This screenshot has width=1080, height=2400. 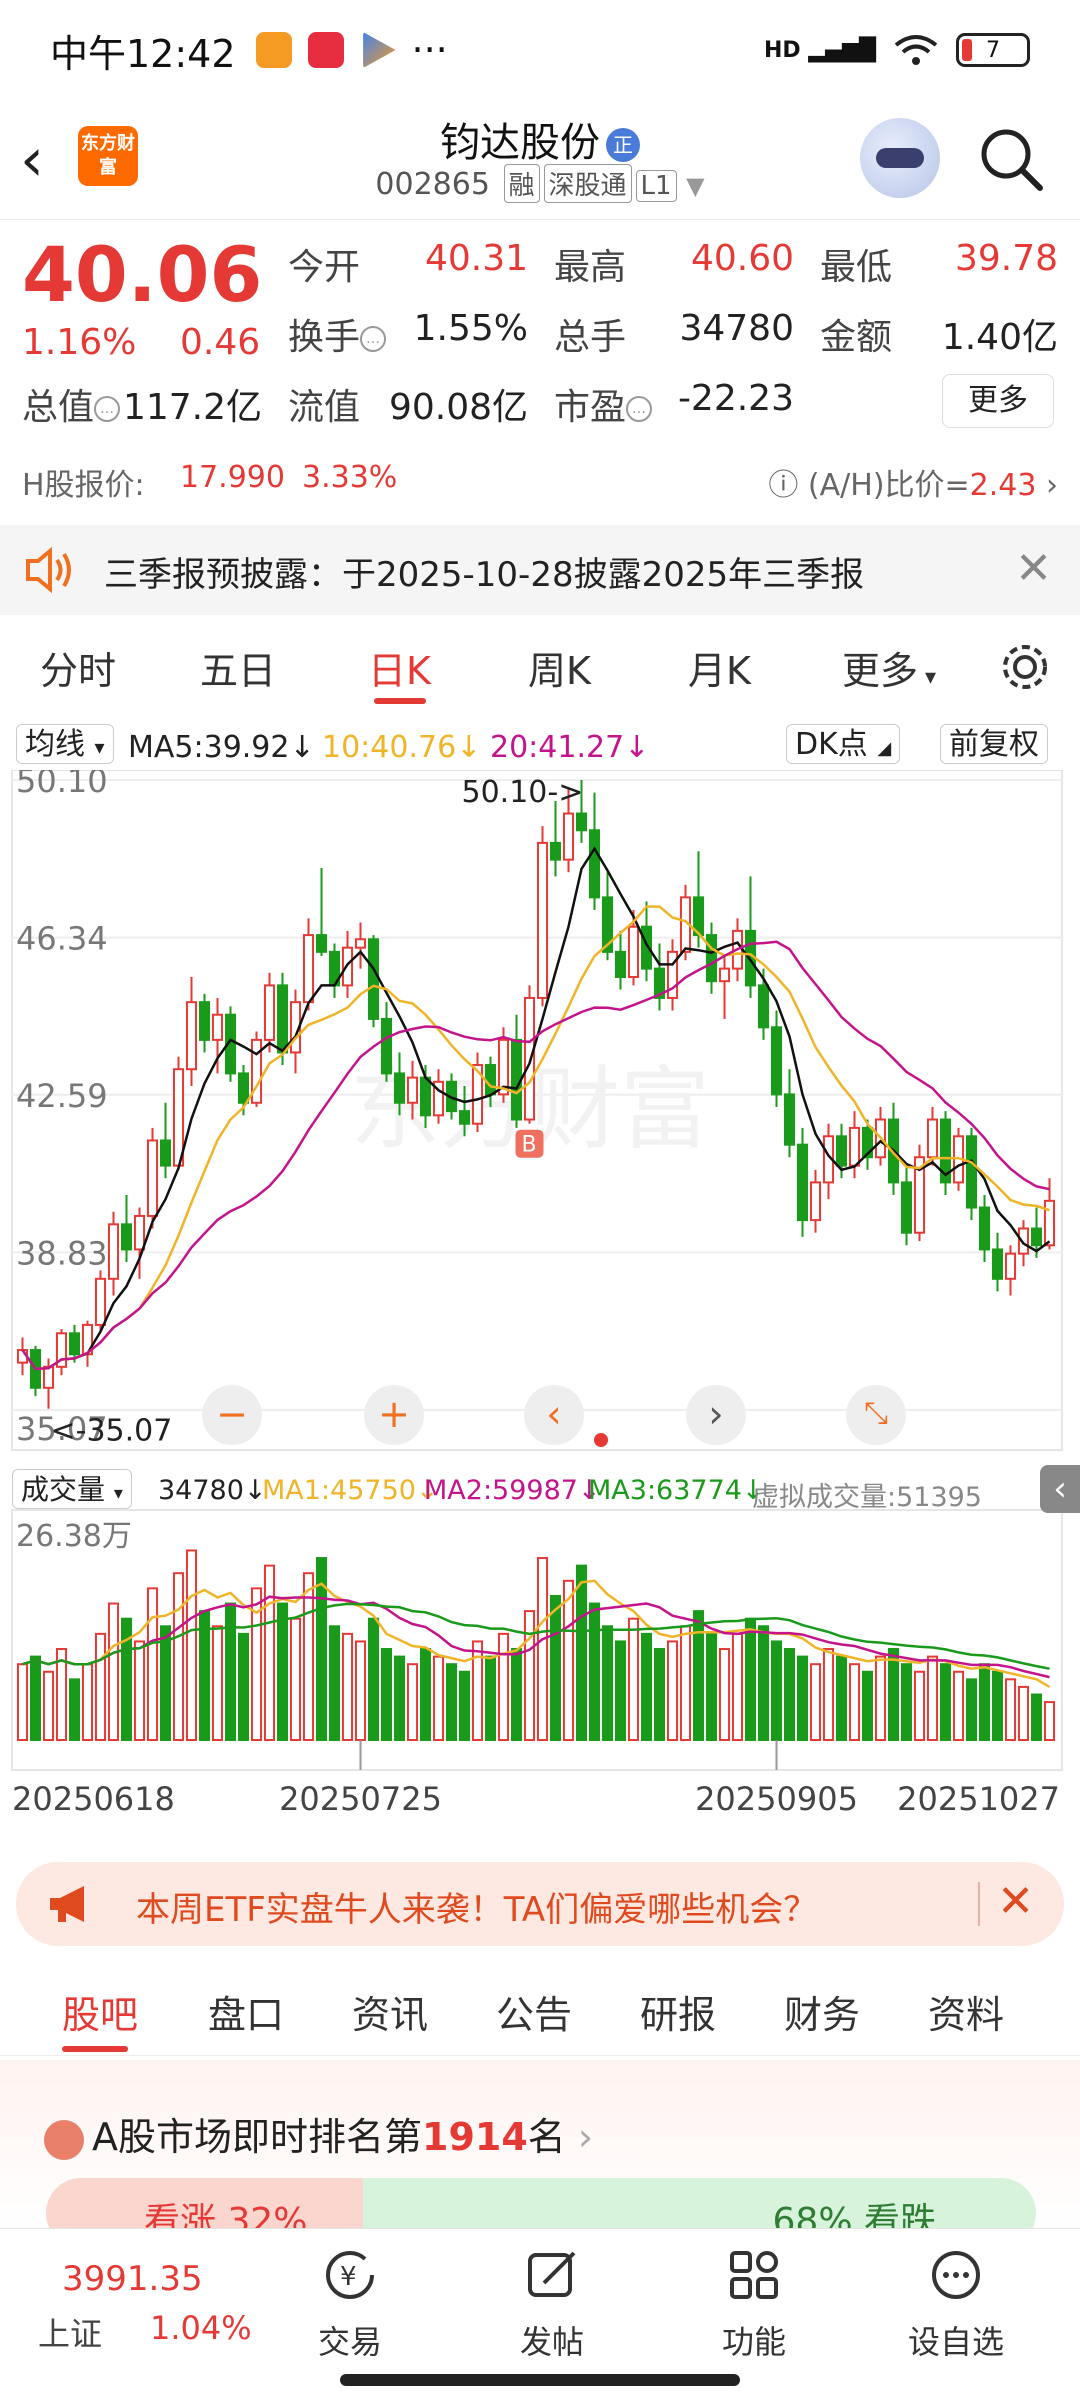 I want to click on play-icon, so click(x=379, y=50).